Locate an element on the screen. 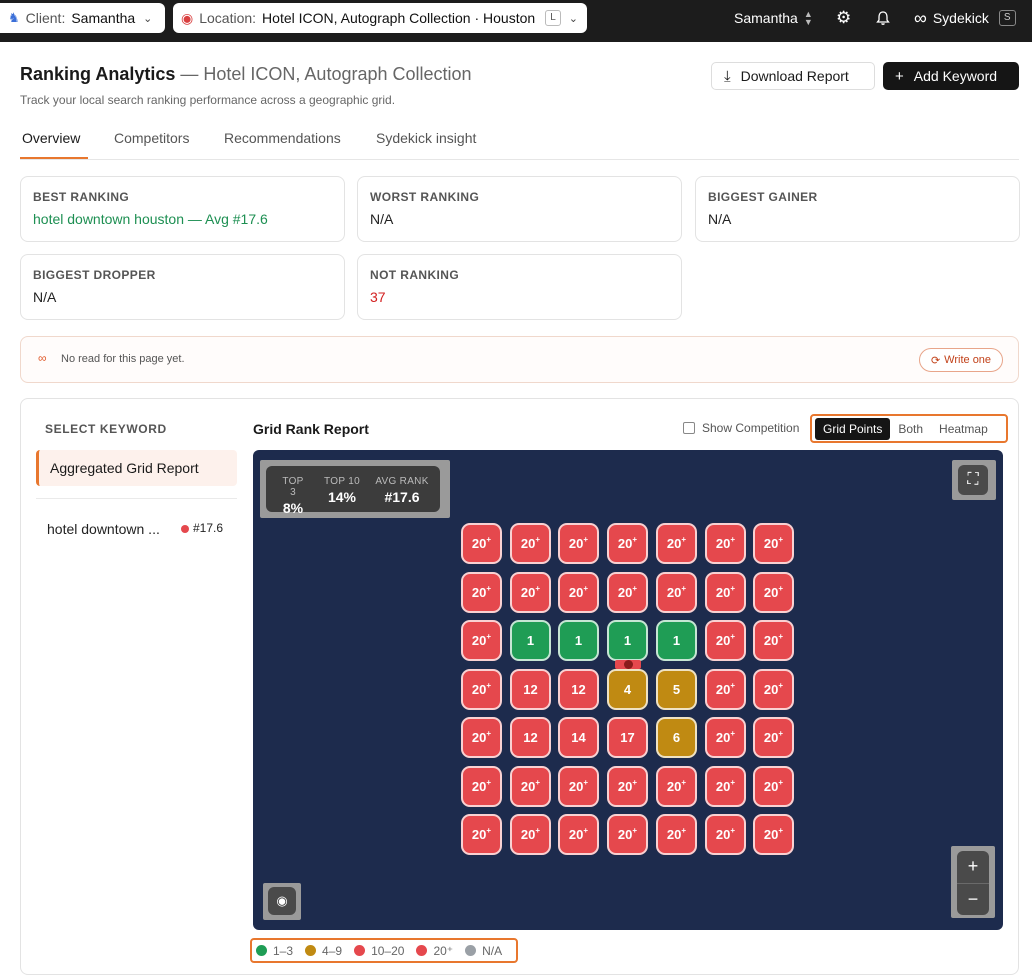 The height and width of the screenshot is (977, 1032). card-label: BIGGEST DROPPER is located at coordinates (94, 275).